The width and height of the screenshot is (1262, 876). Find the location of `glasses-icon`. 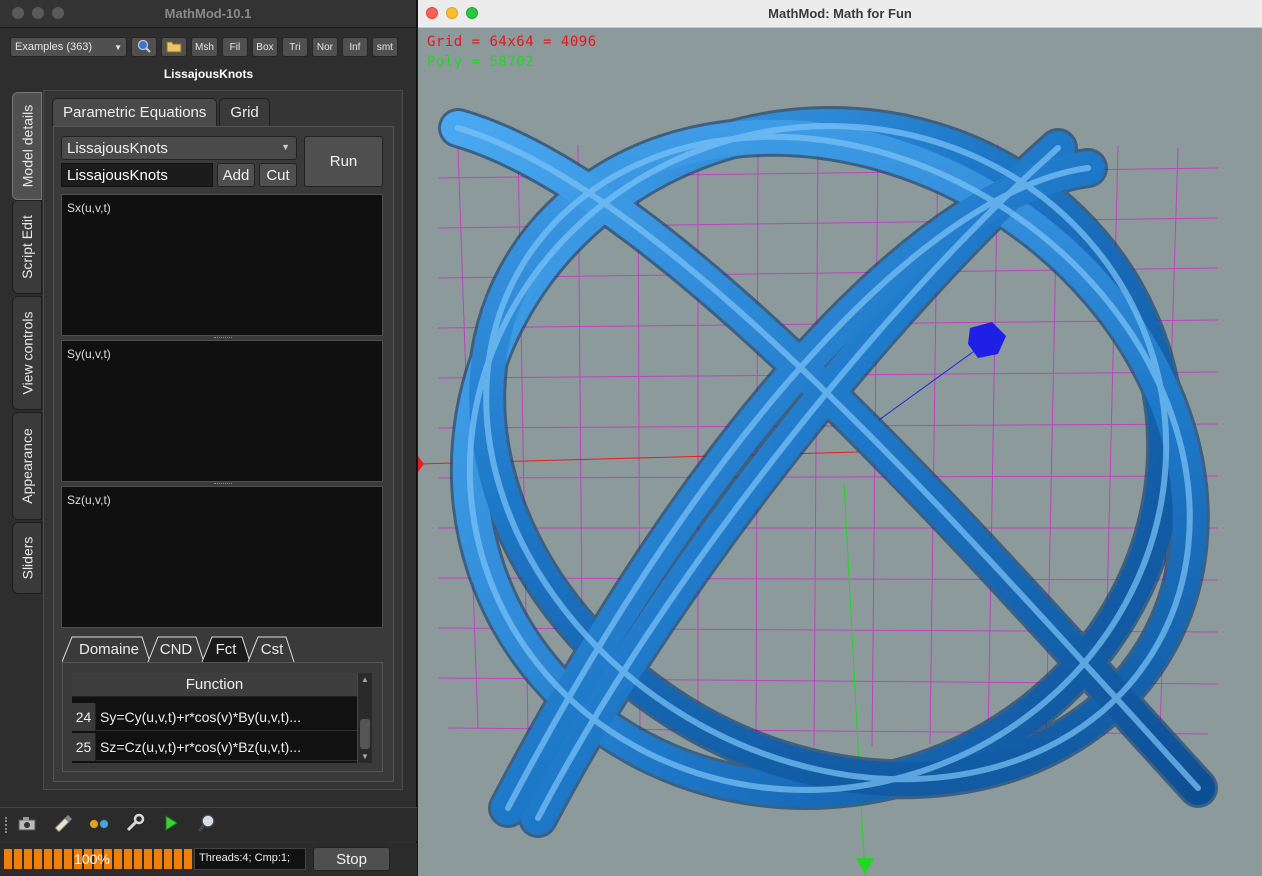

glasses-icon is located at coordinates (99, 825).